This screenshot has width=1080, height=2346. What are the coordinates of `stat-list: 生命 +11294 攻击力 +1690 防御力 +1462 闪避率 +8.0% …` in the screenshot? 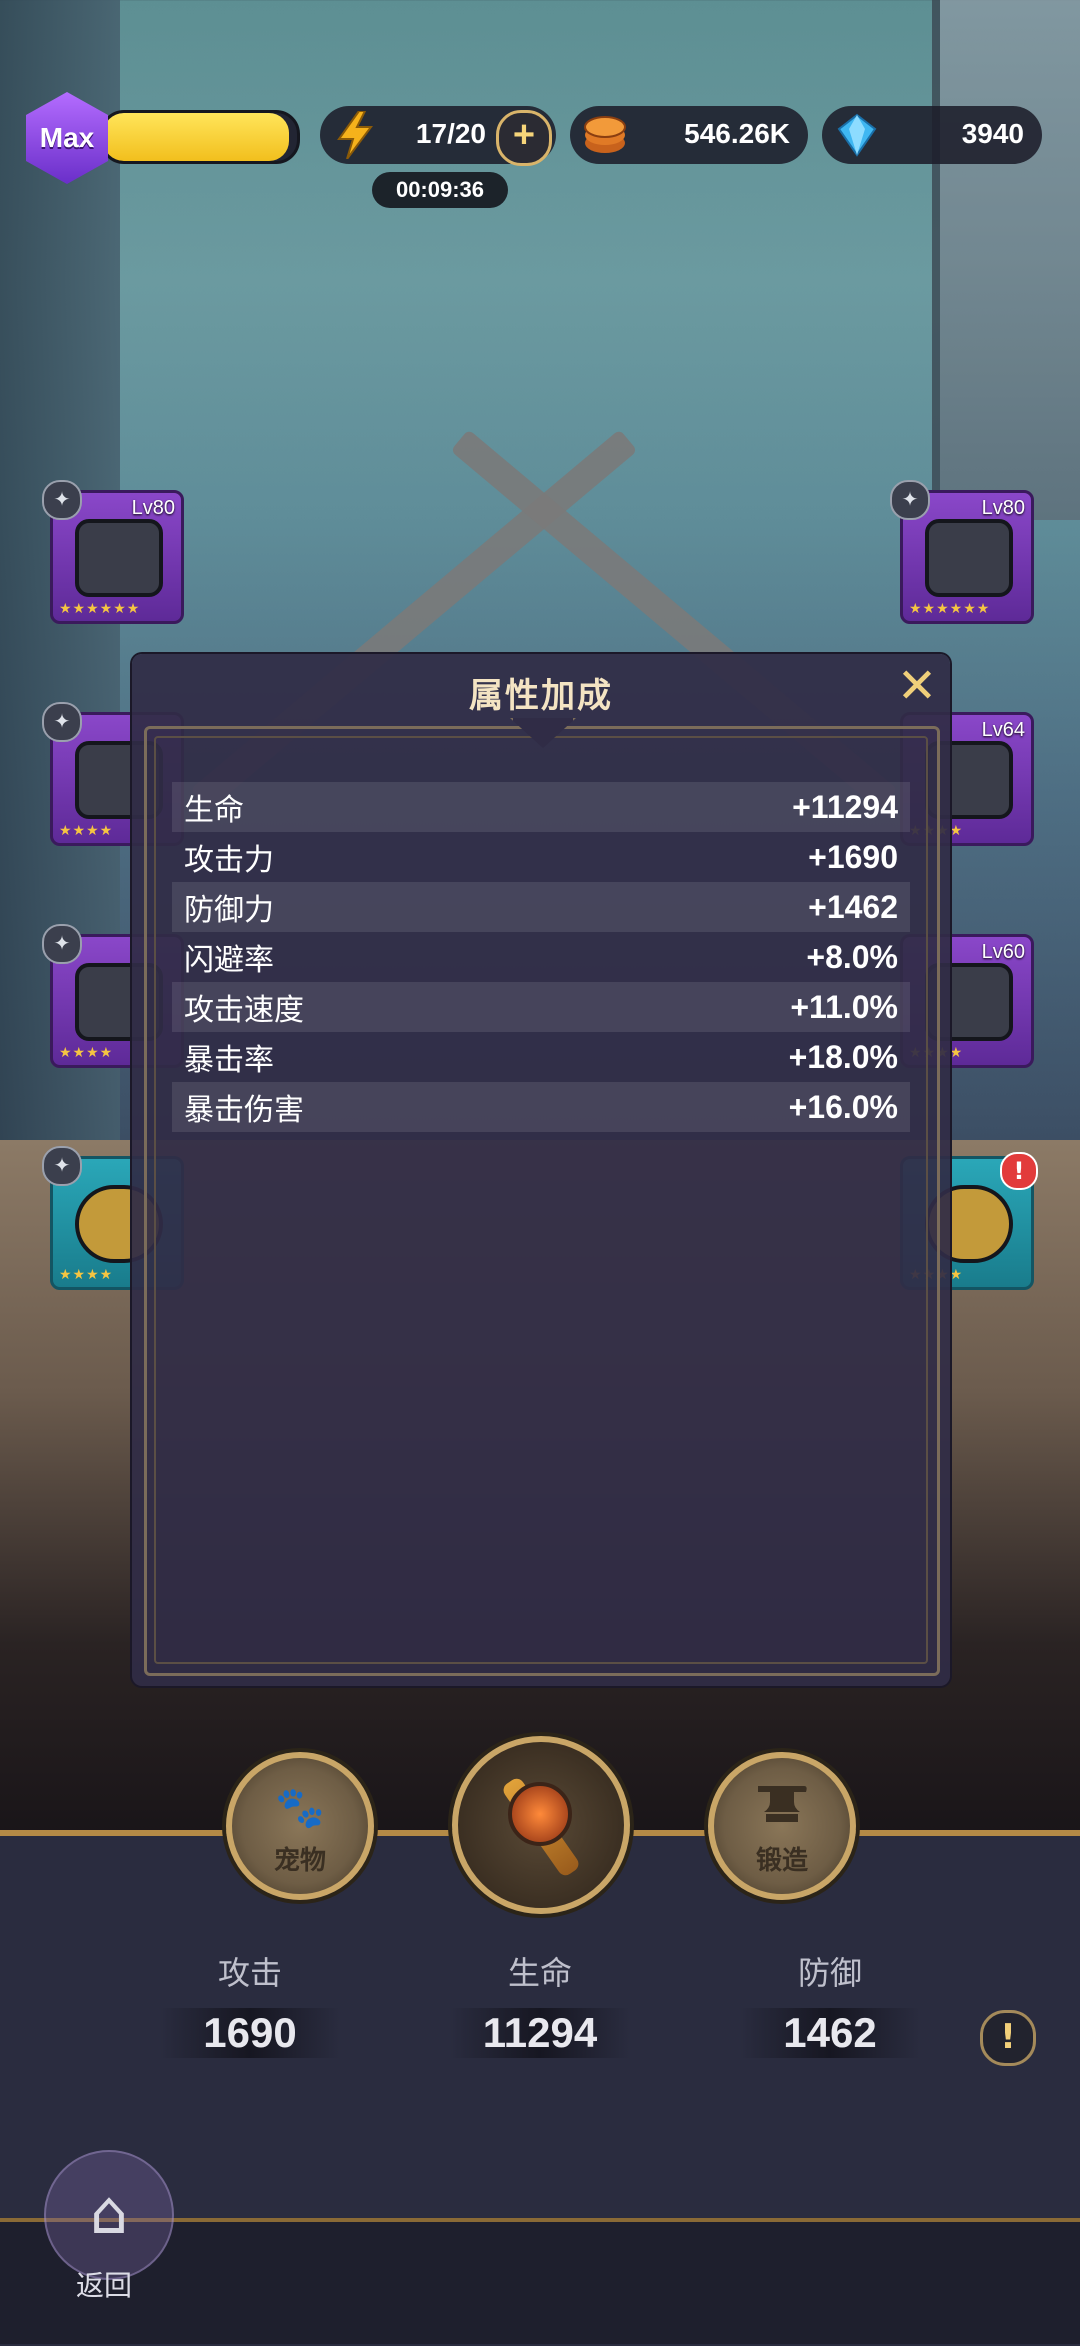 It's located at (541, 957).